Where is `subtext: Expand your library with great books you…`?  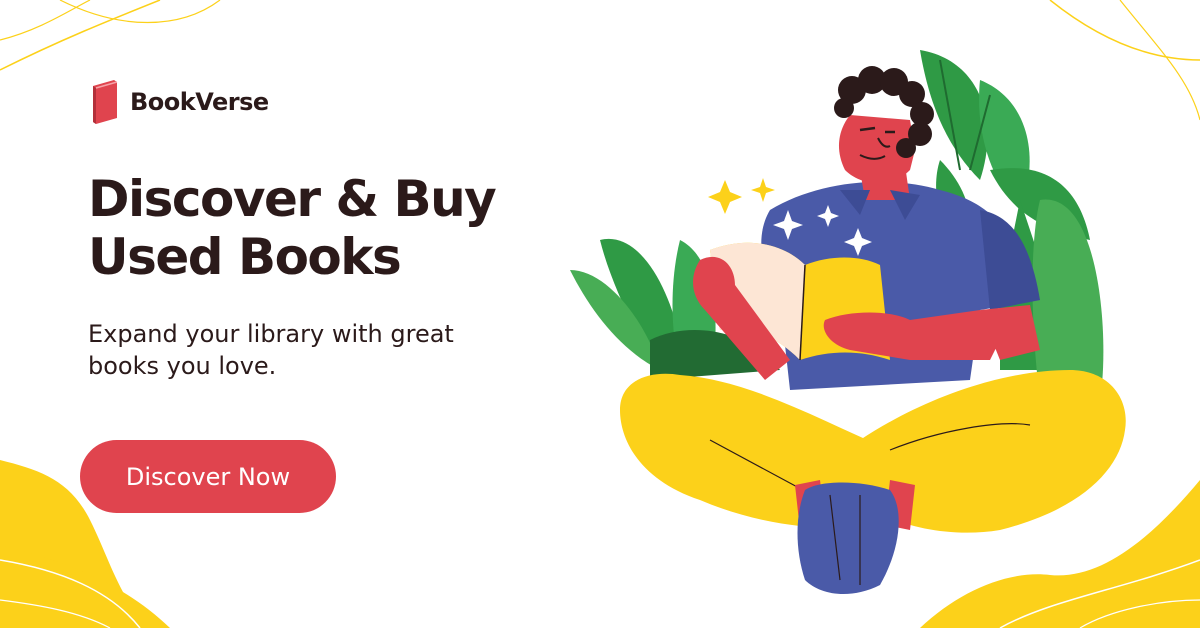 subtext: Expand your library with great books you… is located at coordinates (271, 350).